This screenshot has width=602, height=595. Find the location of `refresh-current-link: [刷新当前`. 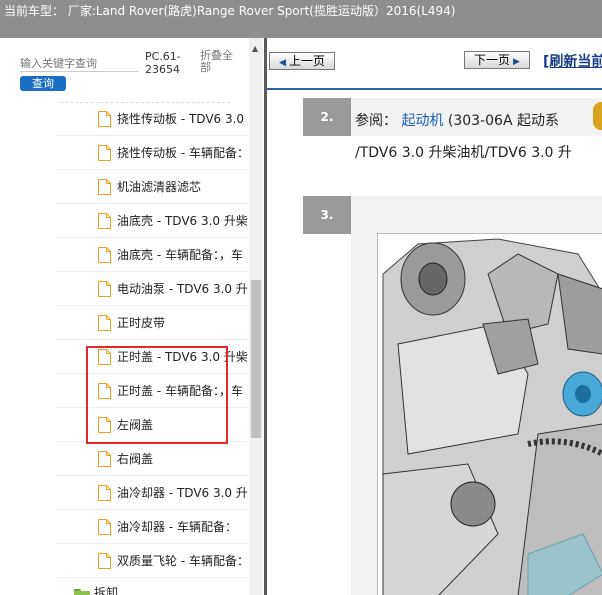

refresh-current-link: [刷新当前 is located at coordinates (572, 61).